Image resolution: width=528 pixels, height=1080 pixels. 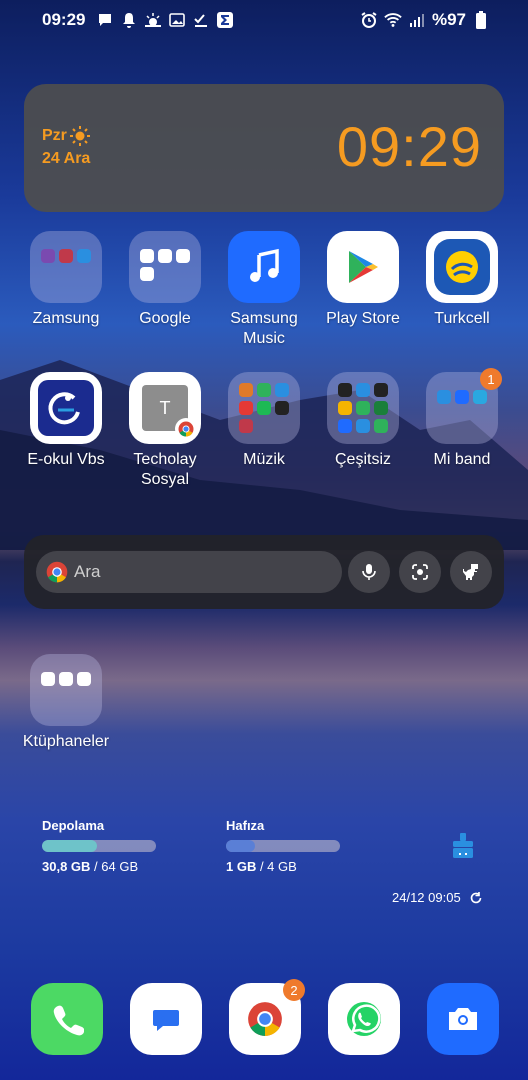 I want to click on app-techolay-sosyal: T Techolay Sosyal, so click(x=165, y=431).